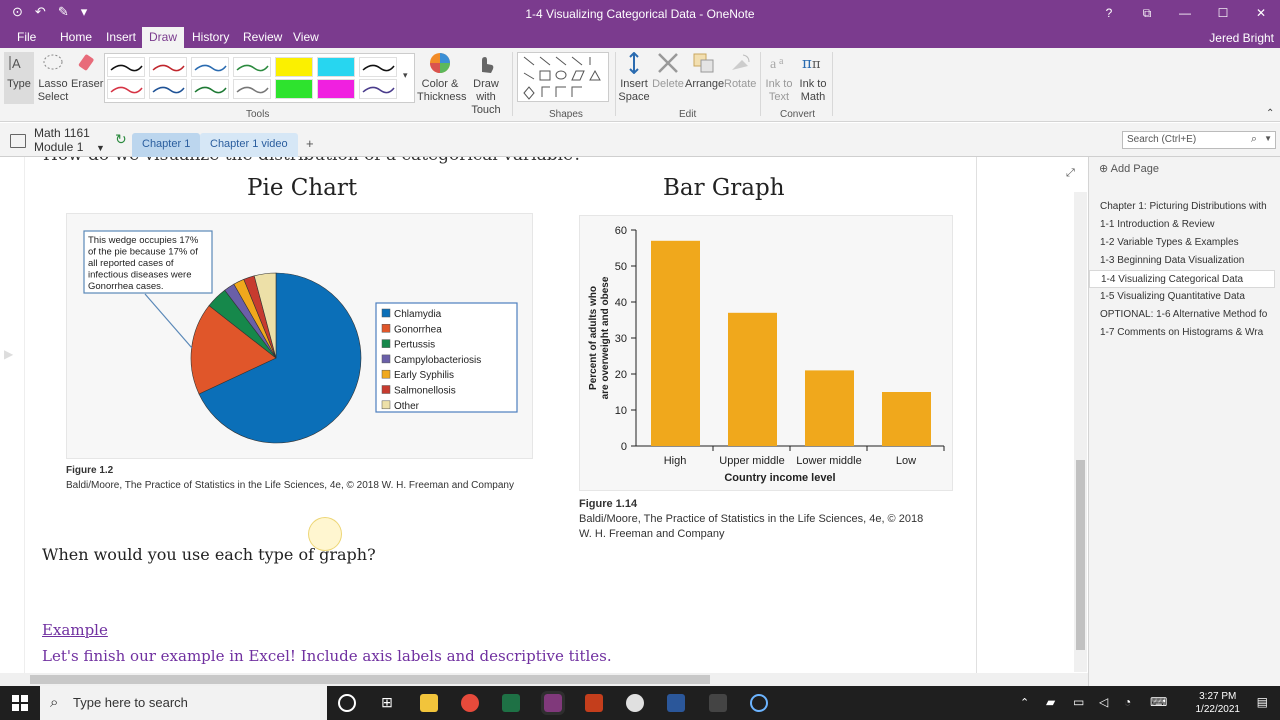 This screenshot has width=1280, height=720. What do you see at coordinates (252, 89) in the screenshot?
I see `pen-gray` at bounding box center [252, 89].